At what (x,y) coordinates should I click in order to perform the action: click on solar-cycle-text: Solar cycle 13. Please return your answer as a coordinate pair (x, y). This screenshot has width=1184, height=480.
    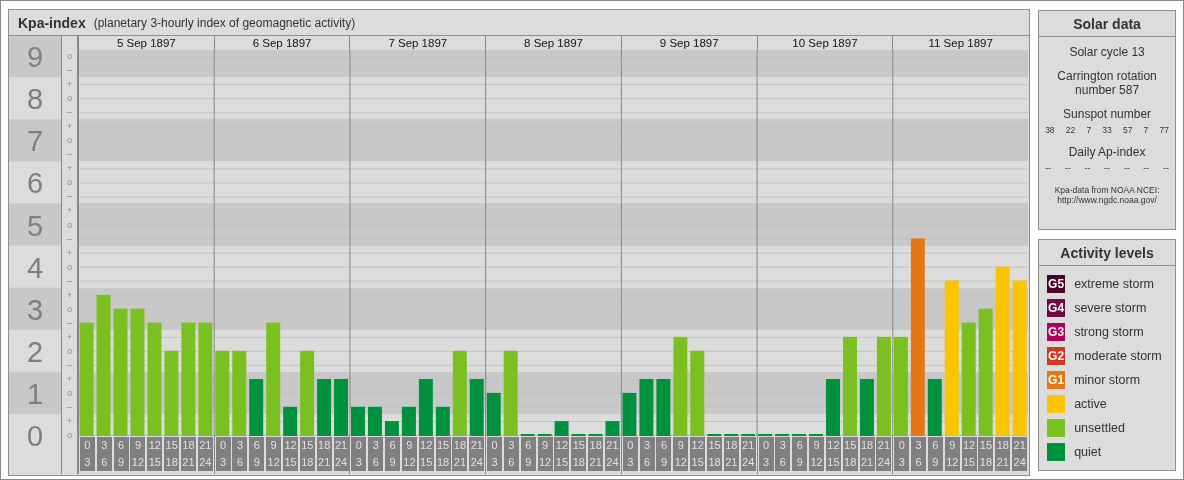
    Looking at the image, I should click on (1107, 52).